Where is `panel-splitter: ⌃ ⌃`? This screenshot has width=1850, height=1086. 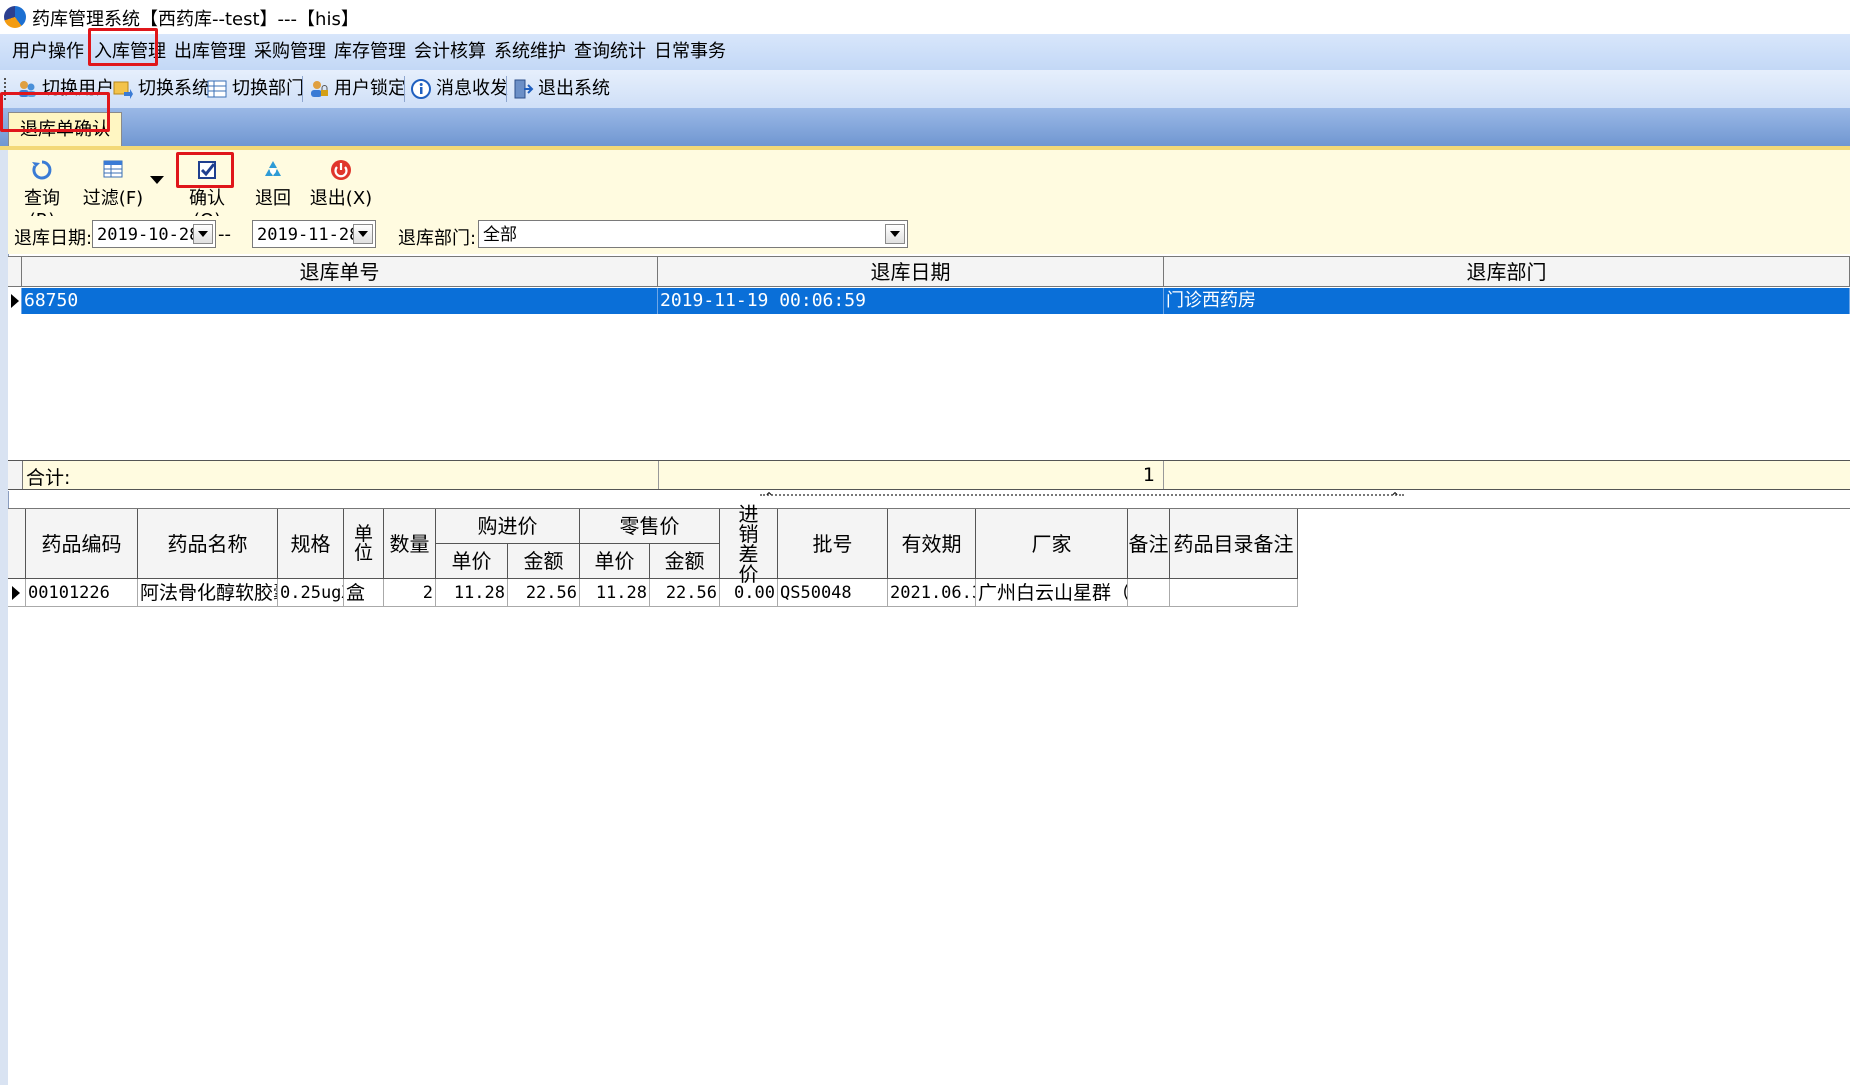
panel-splitter: ⌃ ⌃ is located at coordinates (1082, 498).